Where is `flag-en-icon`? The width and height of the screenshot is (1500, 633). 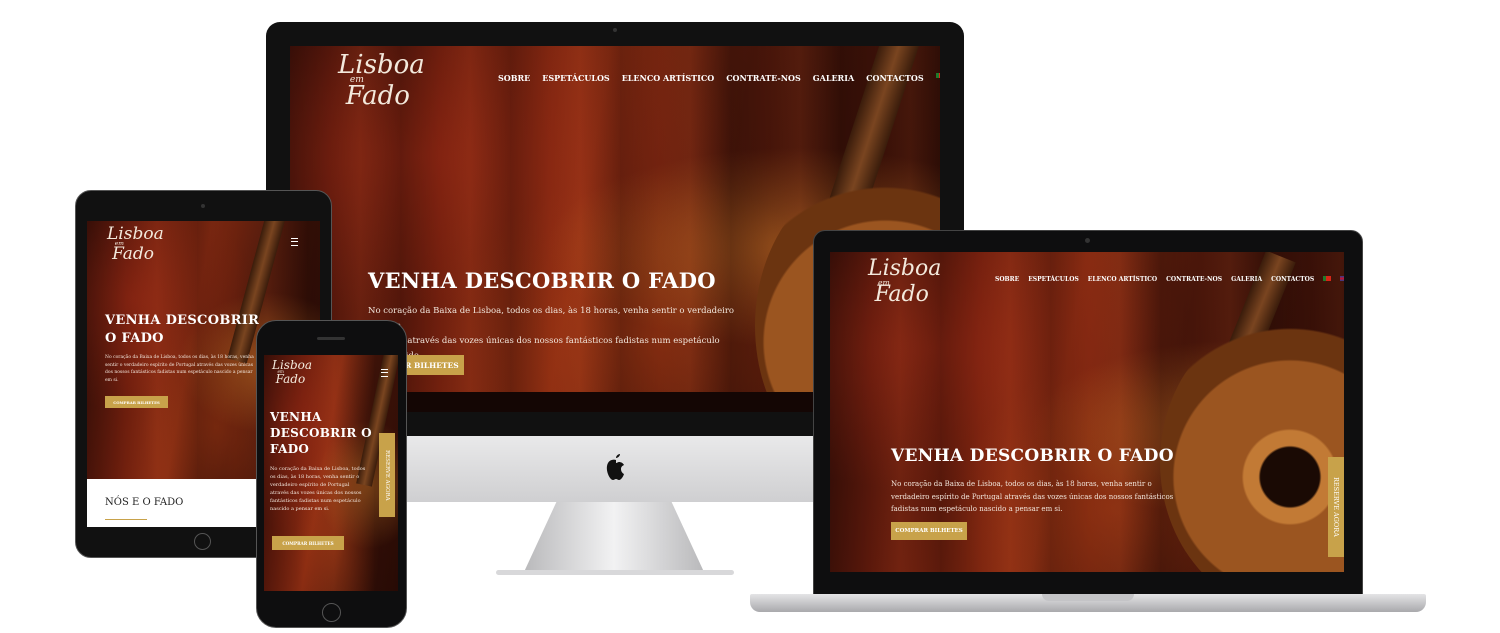
flag-en-icon is located at coordinates (1342, 278).